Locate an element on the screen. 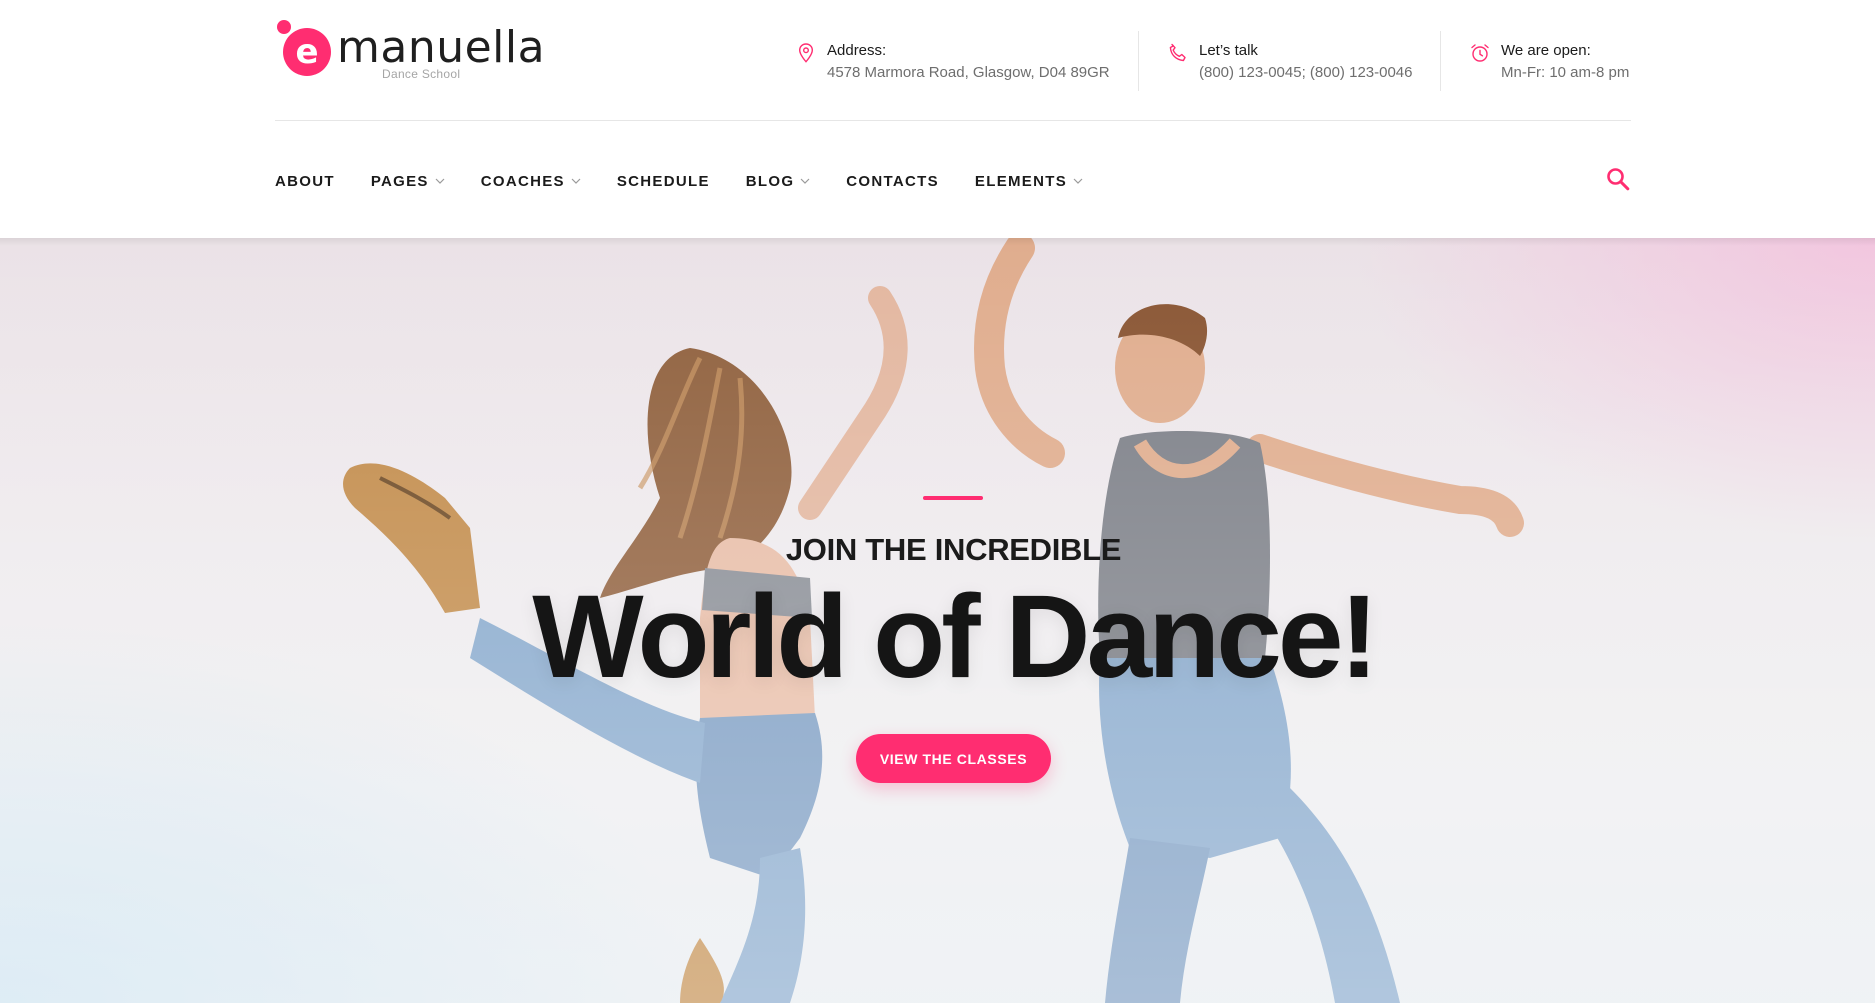 This screenshot has height=1003, width=1875. hours-block: We are open: Mn-Fr: 10 am-8 pm is located at coordinates (1550, 68).